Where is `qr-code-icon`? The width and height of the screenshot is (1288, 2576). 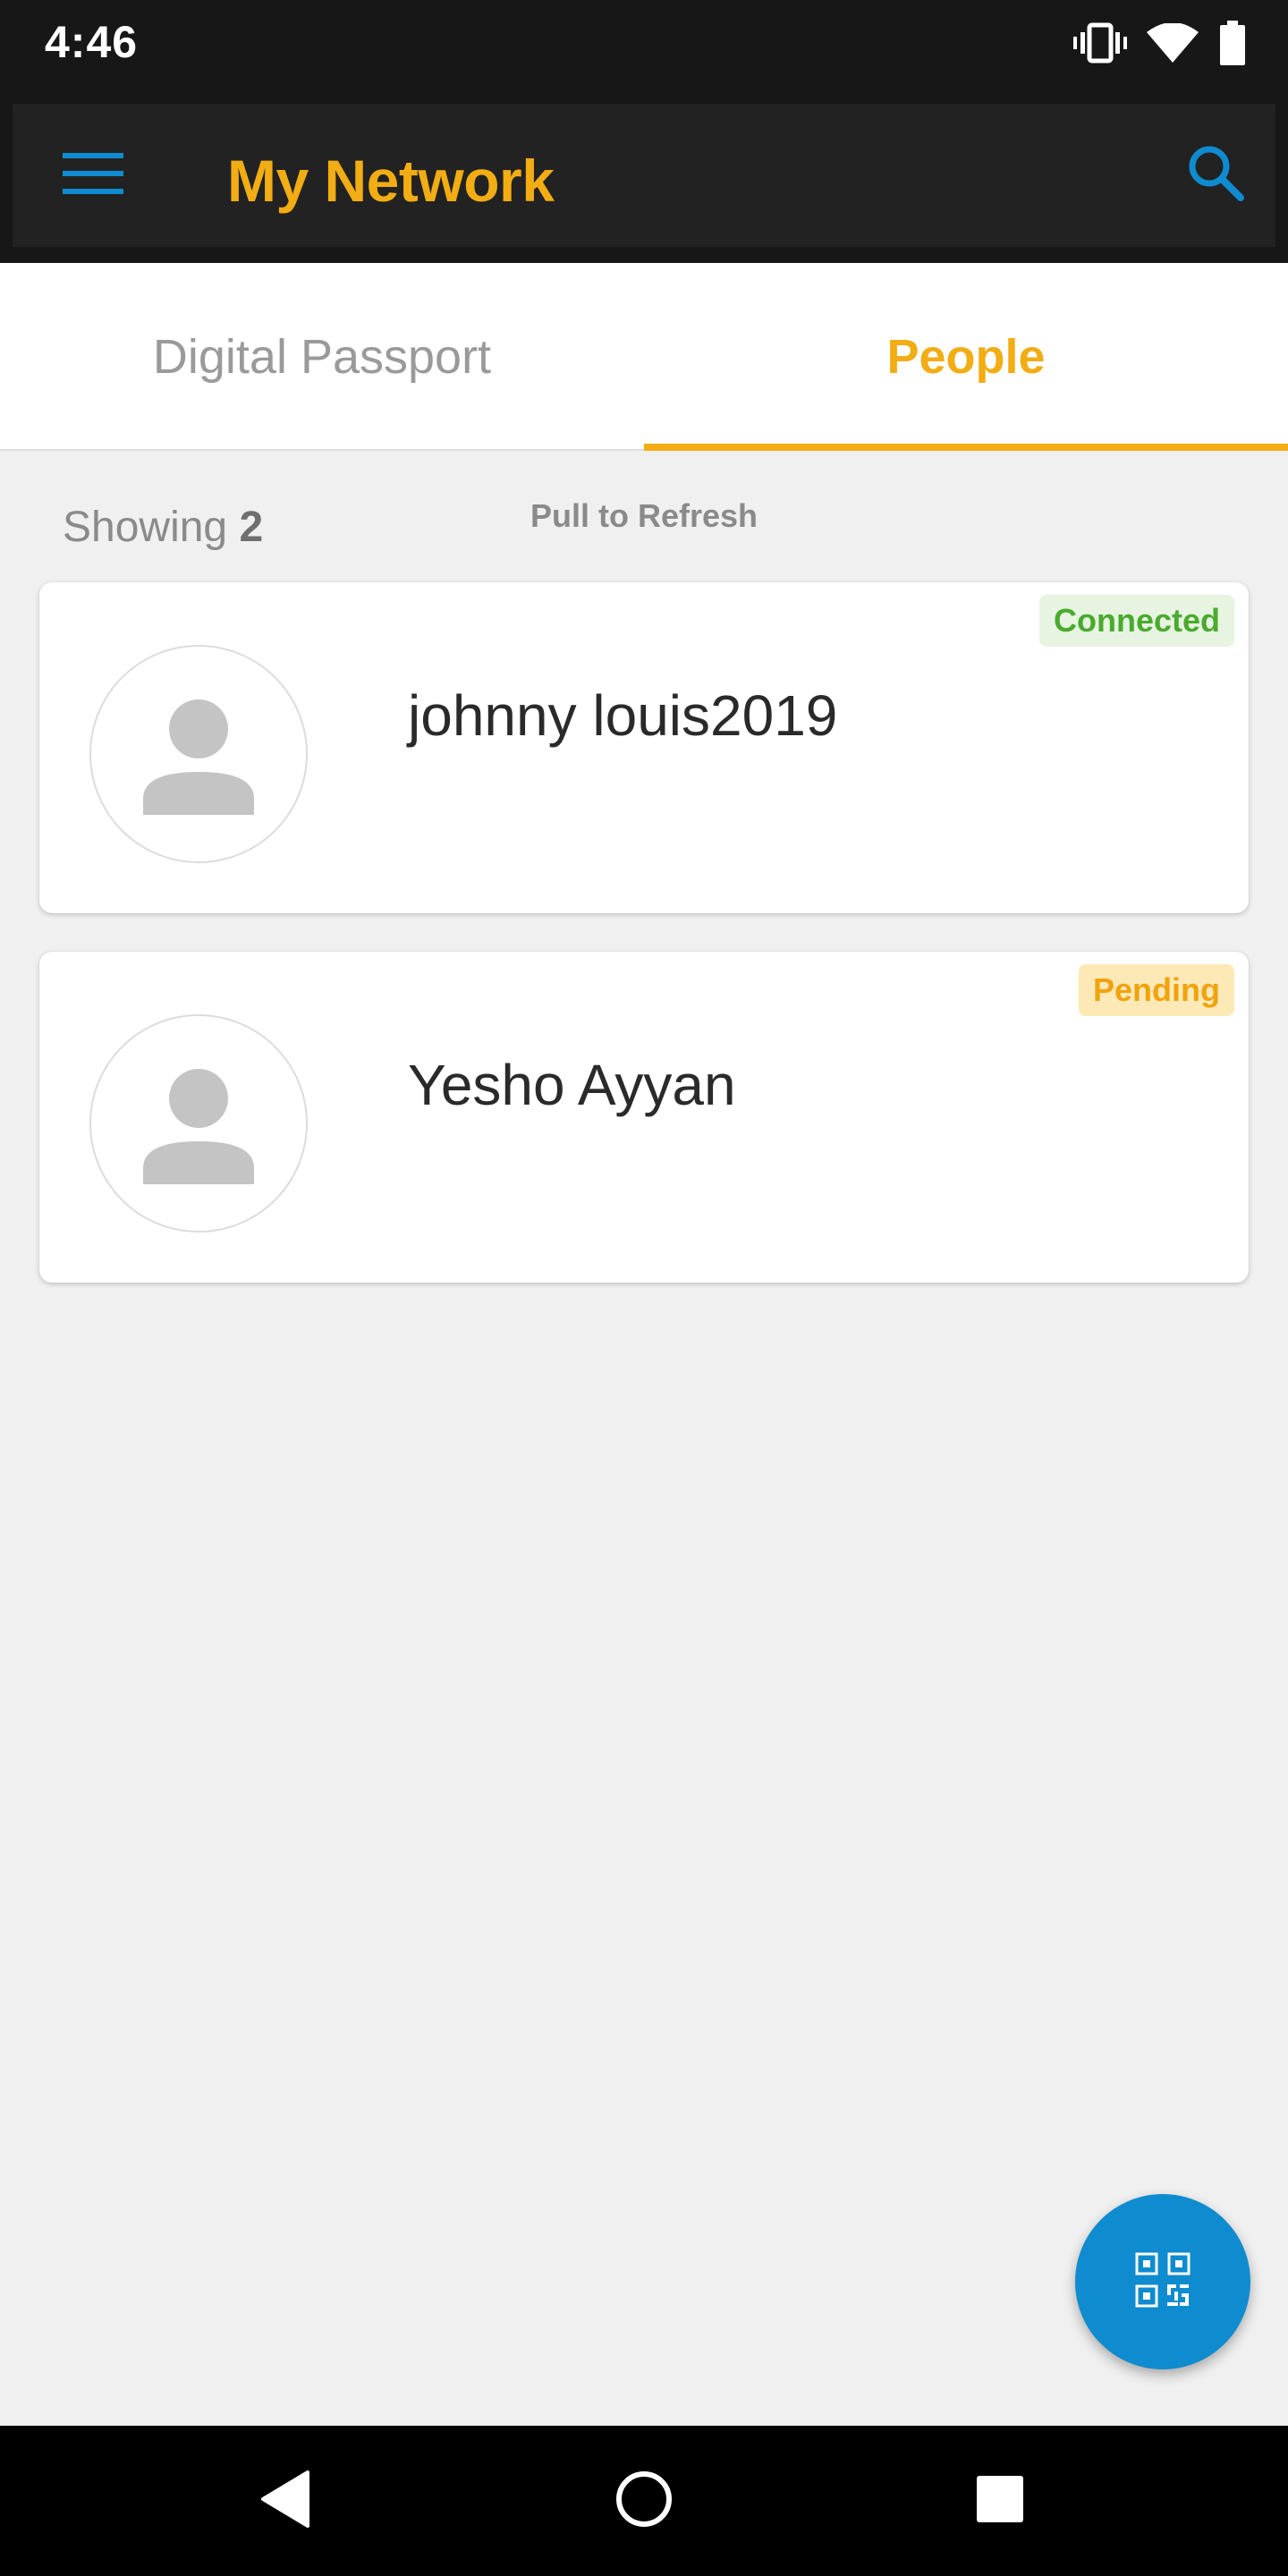
qr-code-icon is located at coordinates (1163, 2282).